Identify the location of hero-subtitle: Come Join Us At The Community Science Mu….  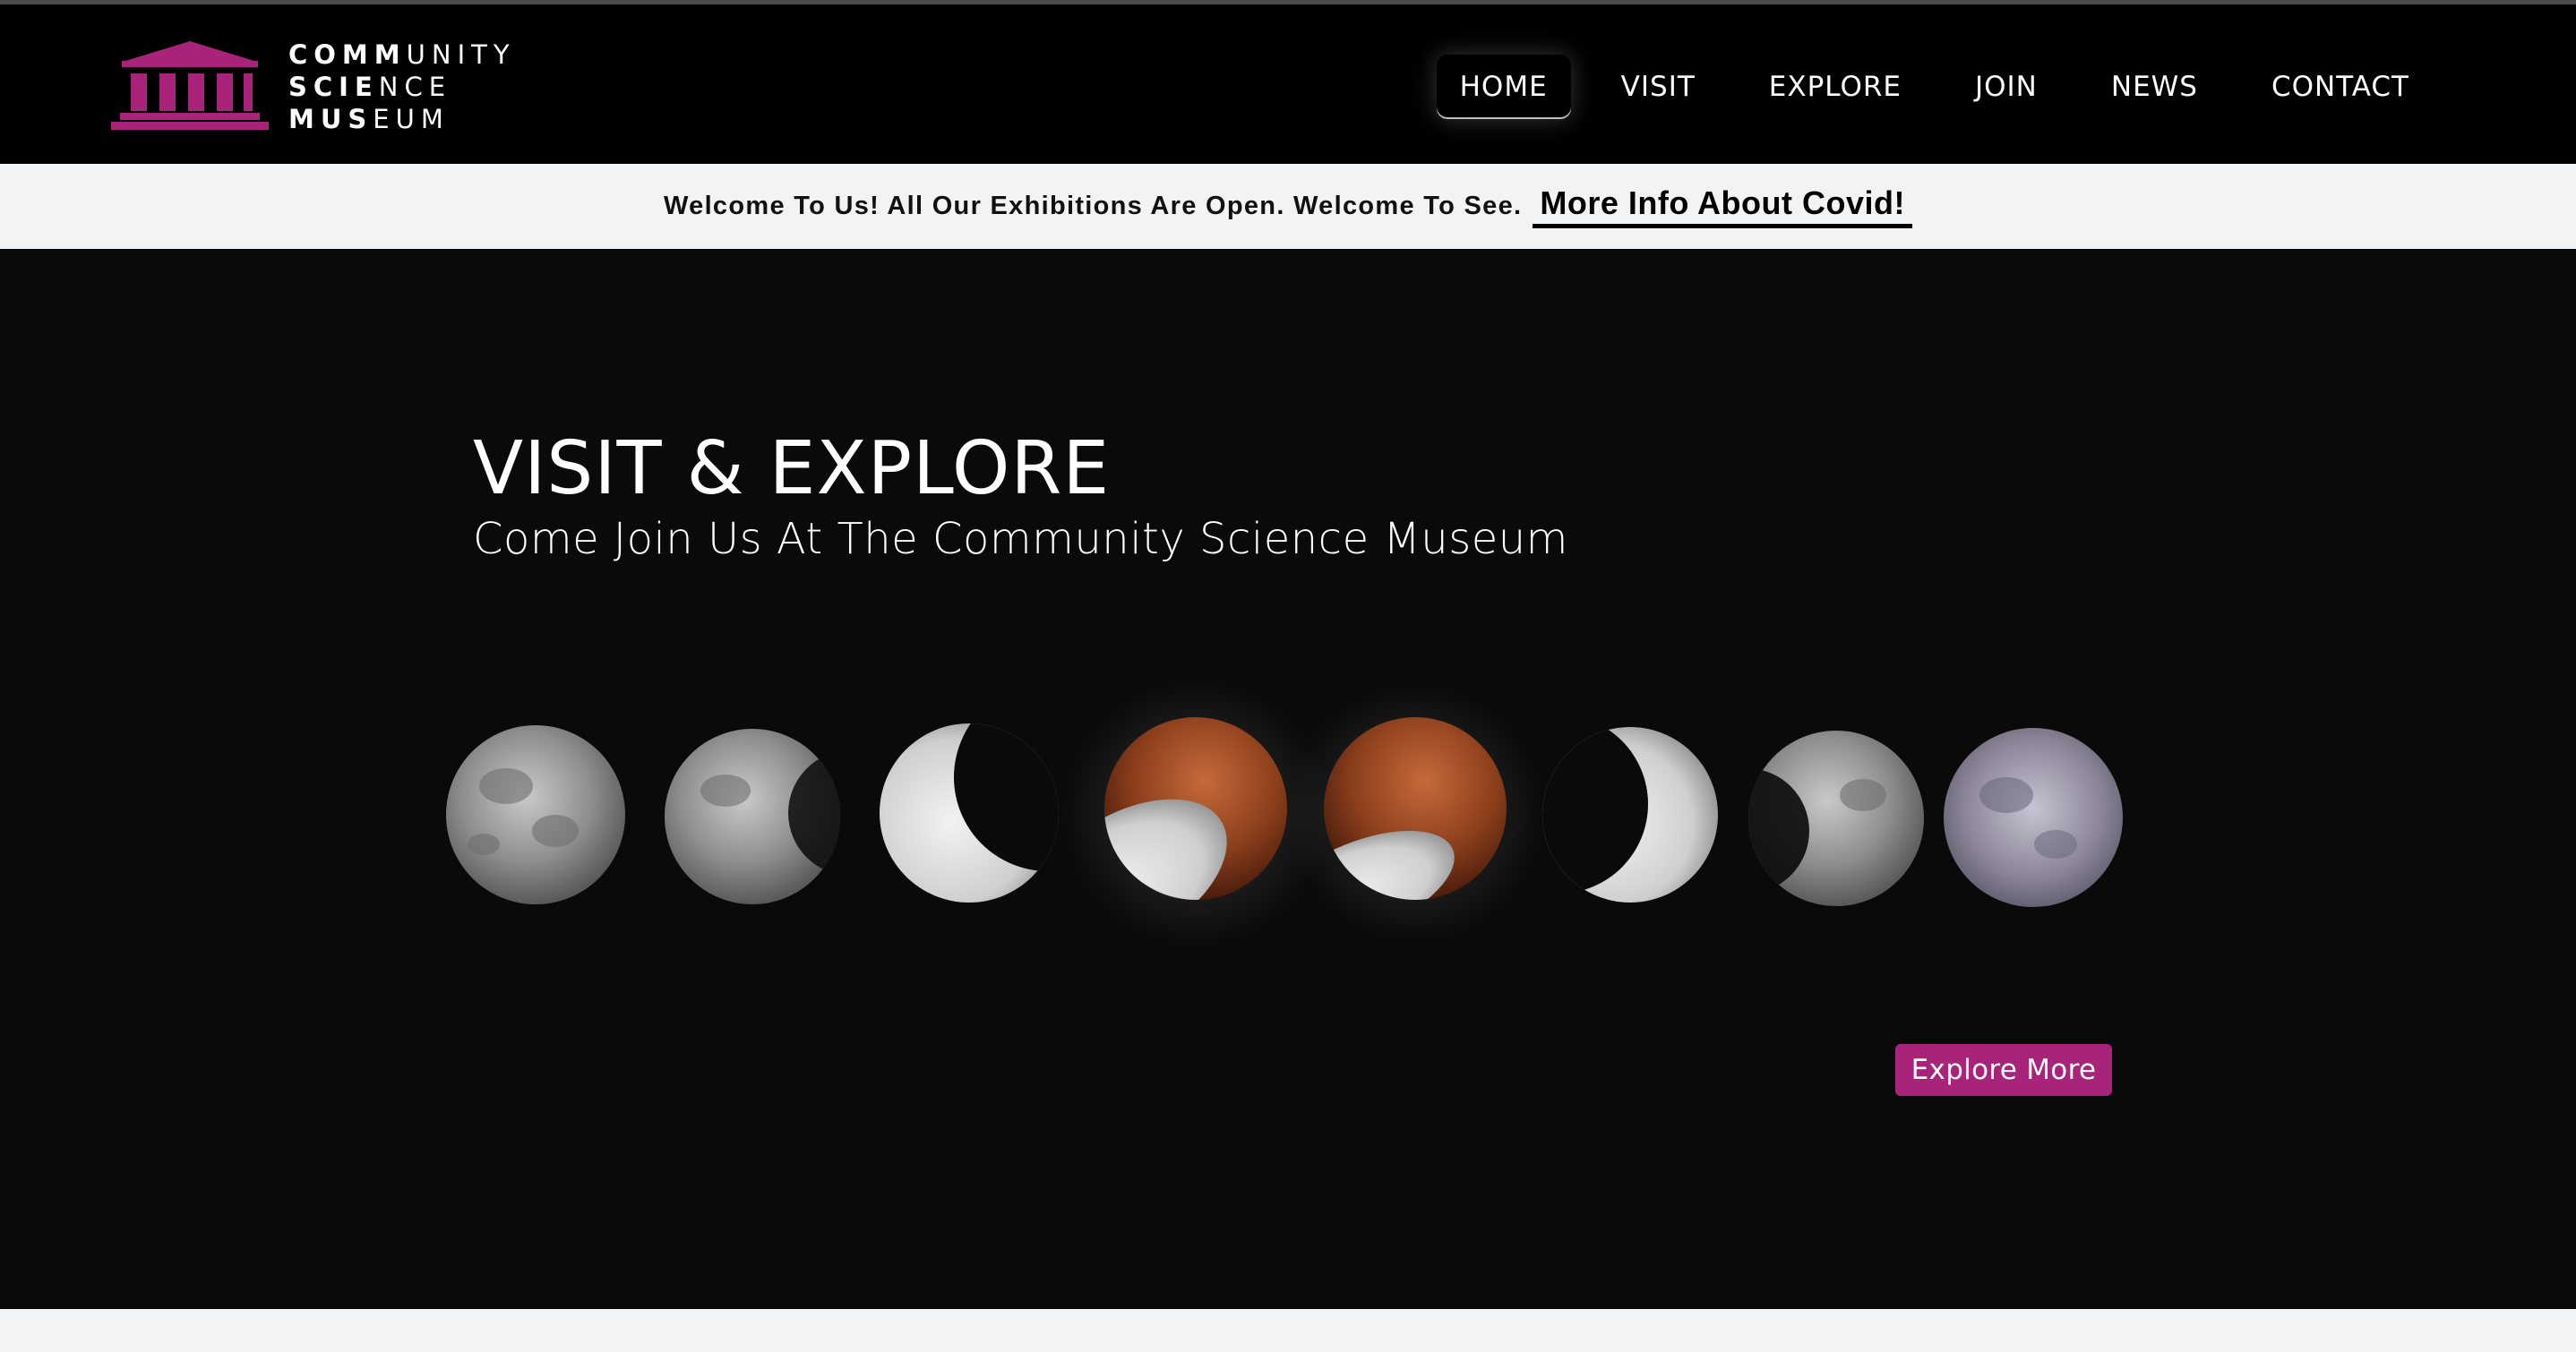
(1020, 539).